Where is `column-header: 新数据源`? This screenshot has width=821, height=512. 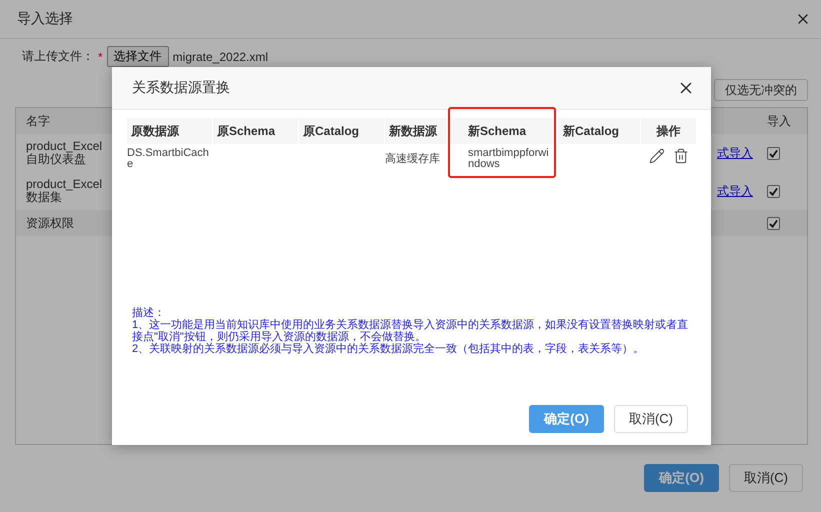 column-header: 新数据源 is located at coordinates (416, 131).